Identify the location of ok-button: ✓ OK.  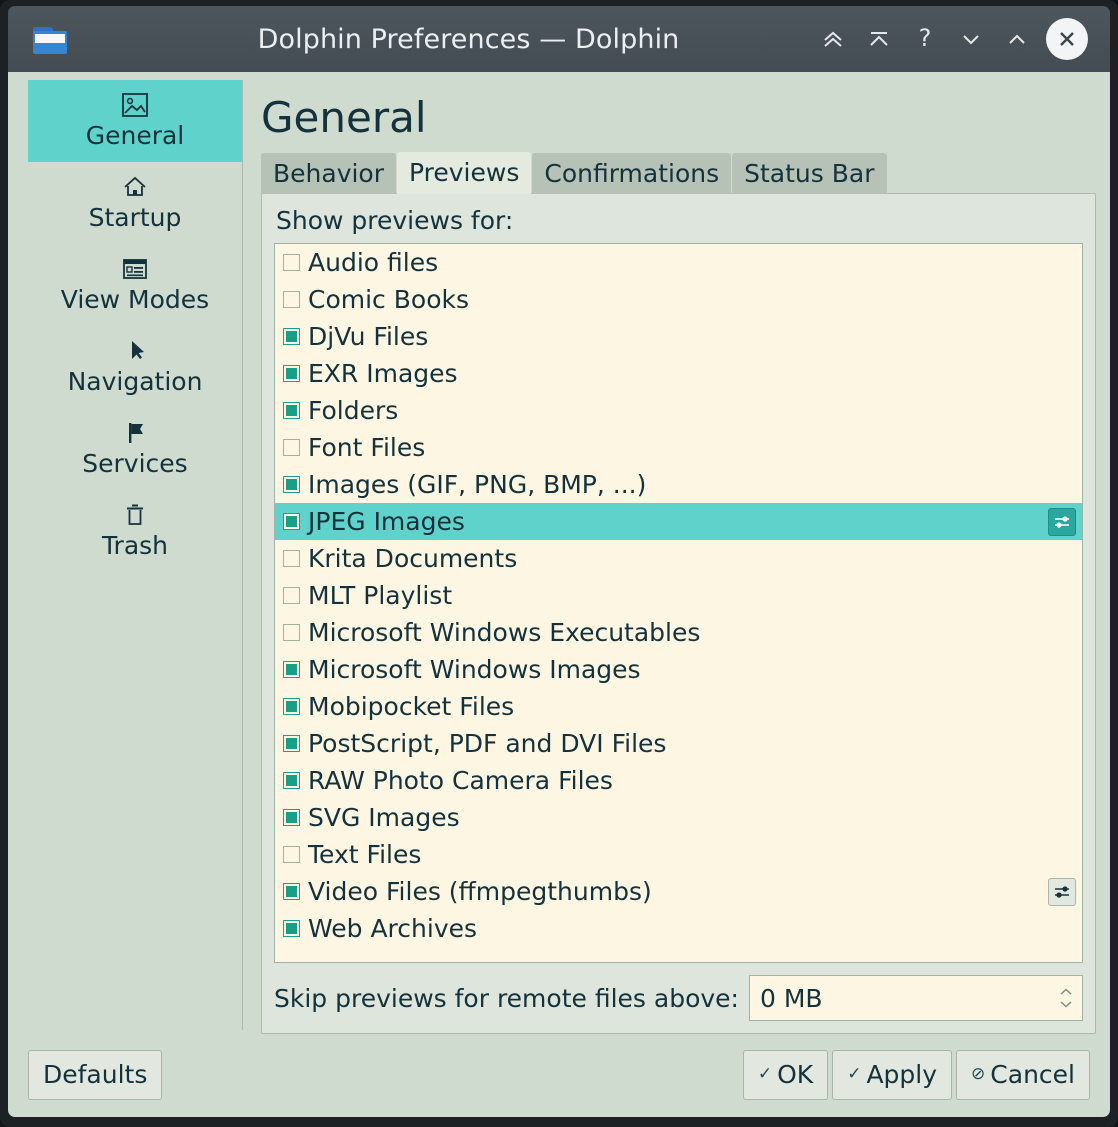
(785, 1075).